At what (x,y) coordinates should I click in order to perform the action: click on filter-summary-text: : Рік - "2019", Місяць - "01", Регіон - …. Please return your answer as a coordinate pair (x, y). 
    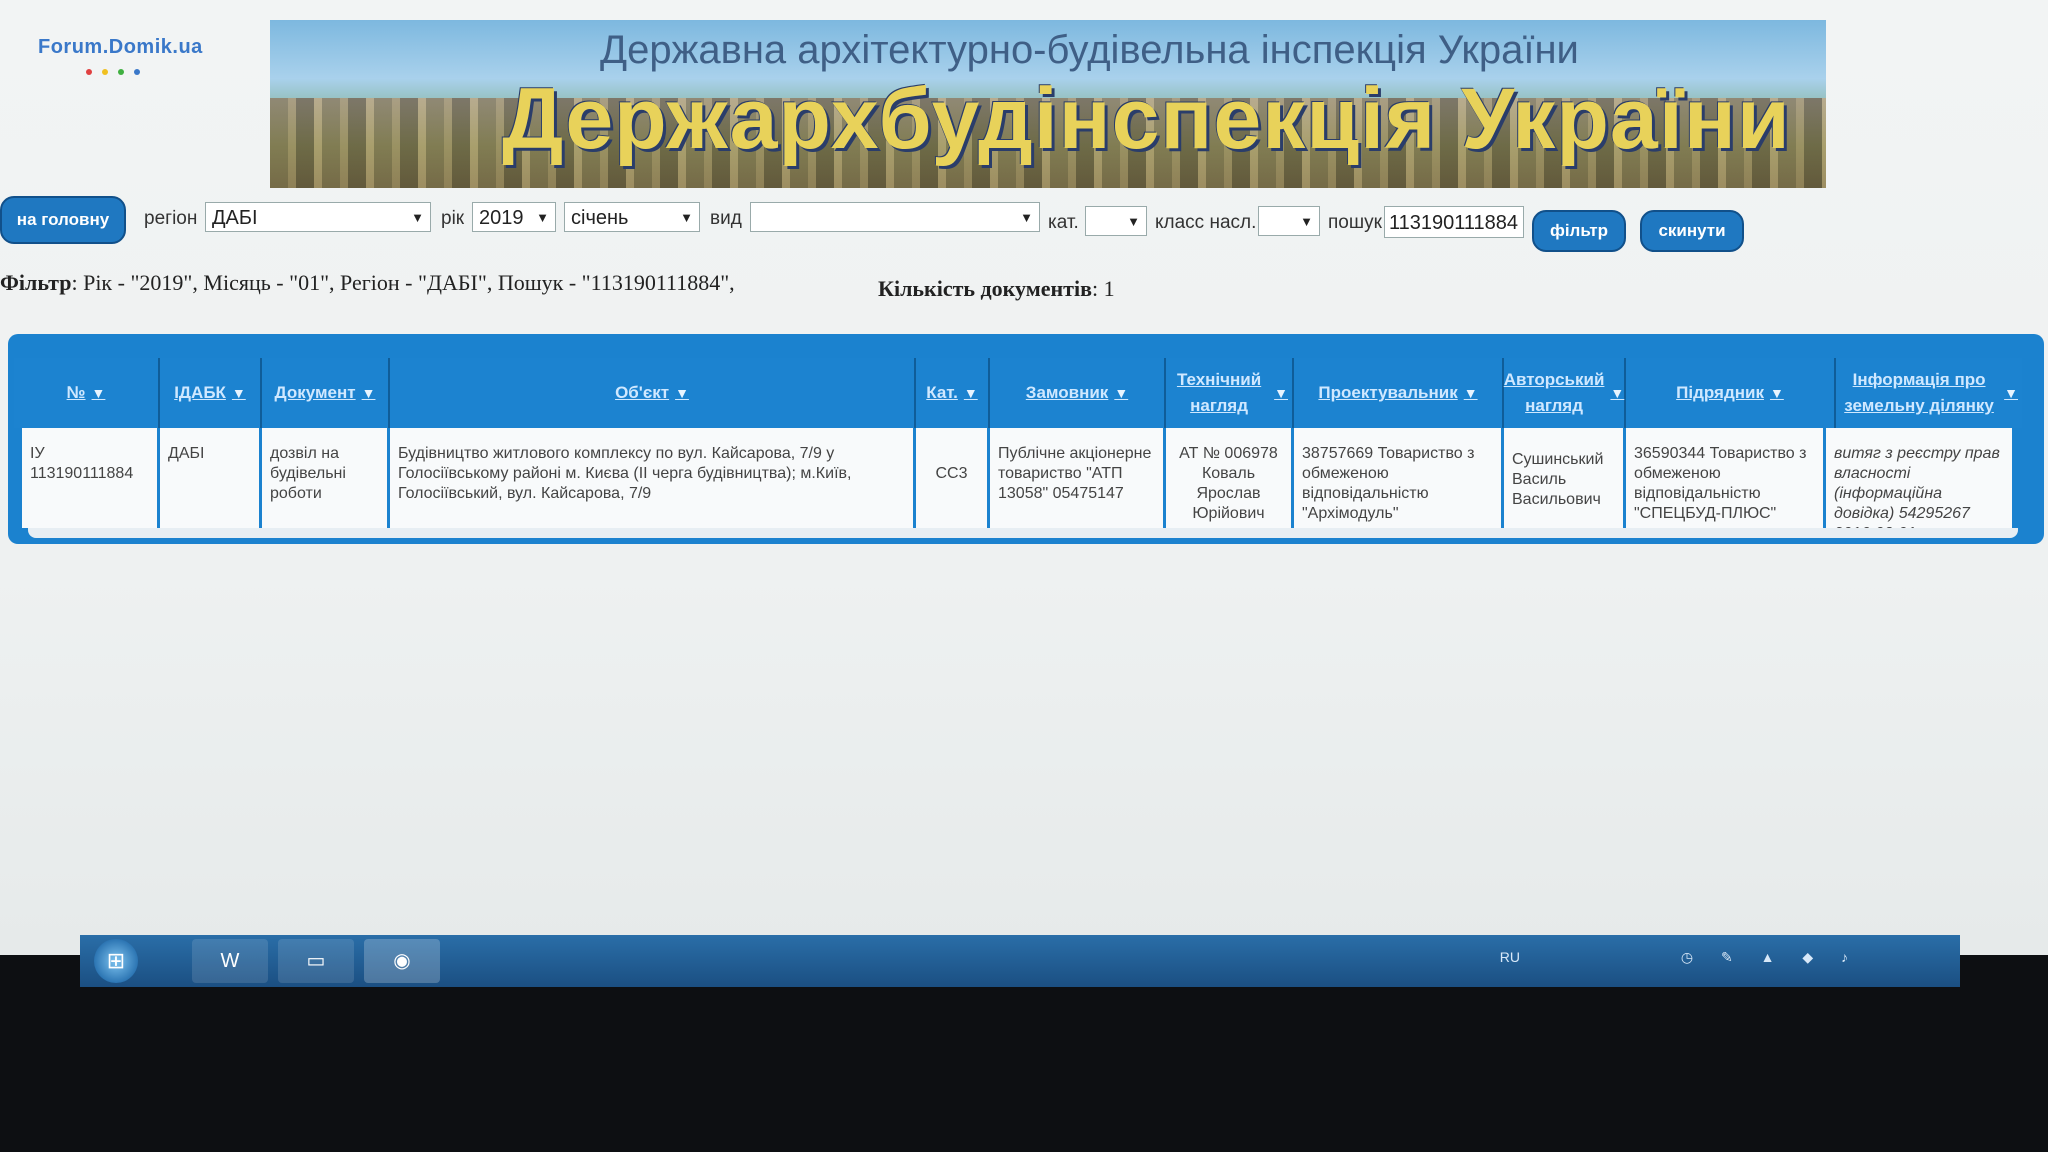
    Looking at the image, I should click on (403, 282).